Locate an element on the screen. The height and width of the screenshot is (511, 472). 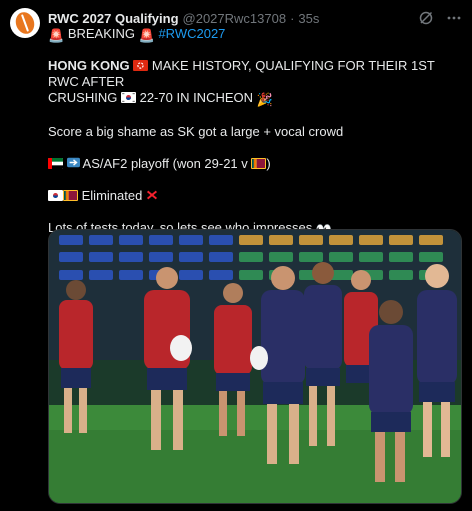
hong-kong-flag-icon is located at coordinates (141, 65).